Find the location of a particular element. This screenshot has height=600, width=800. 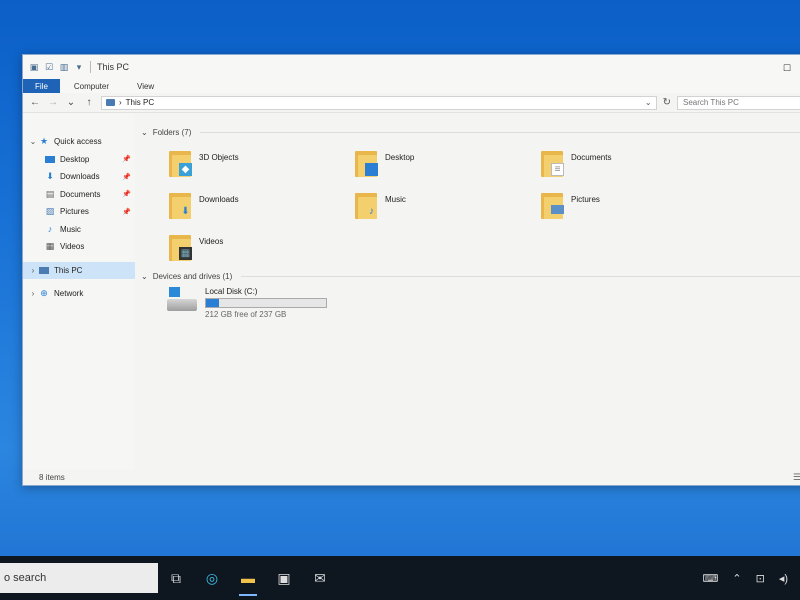

back-arrow-icon: ← is located at coordinates (35, 102).